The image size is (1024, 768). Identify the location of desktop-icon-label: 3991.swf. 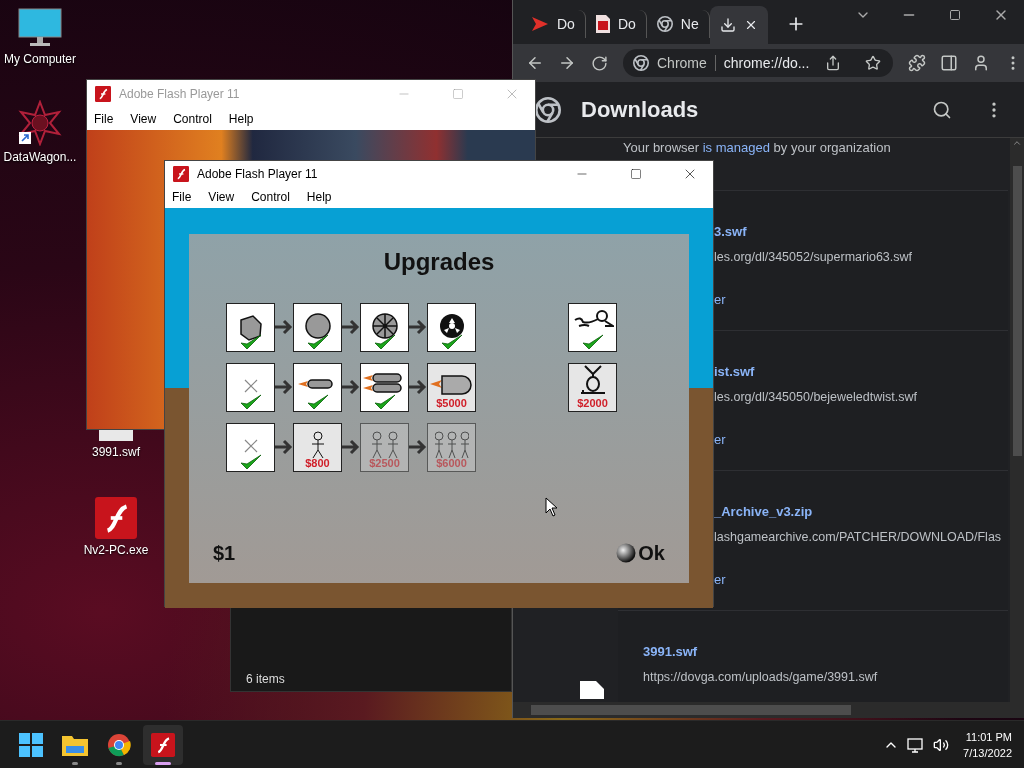
(116, 452).